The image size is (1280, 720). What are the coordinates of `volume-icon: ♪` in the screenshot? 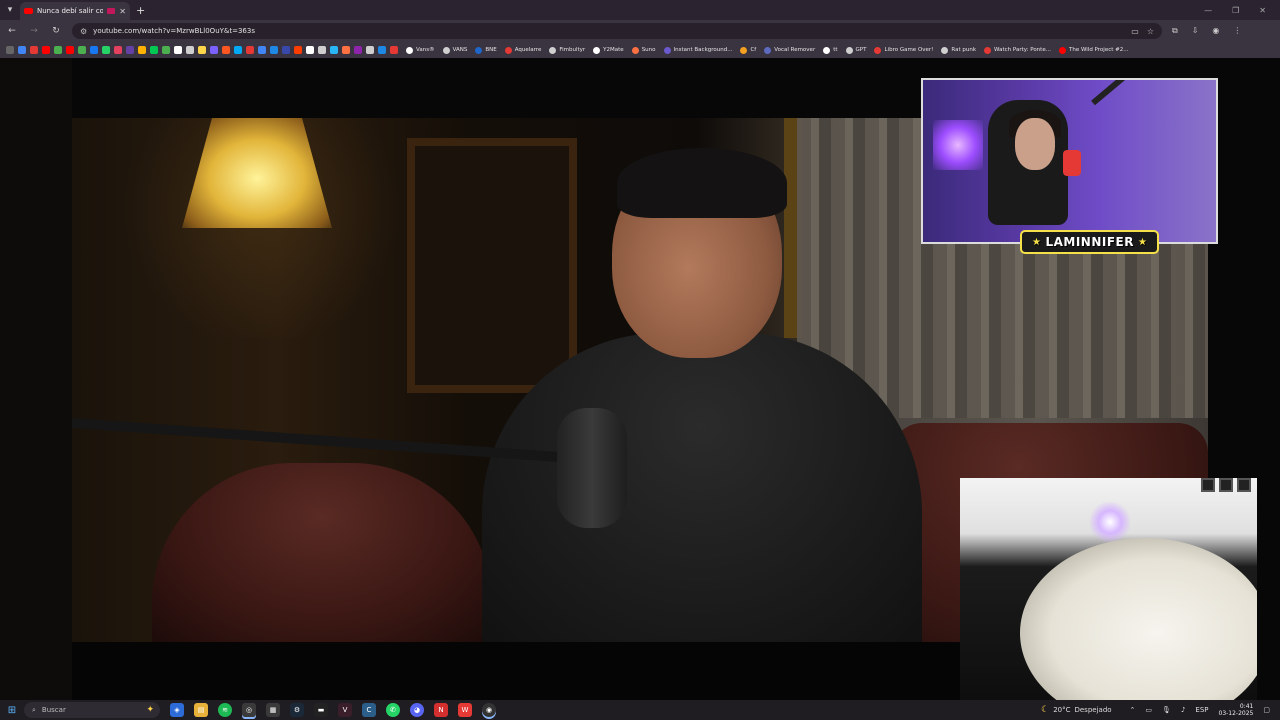 It's located at (1183, 710).